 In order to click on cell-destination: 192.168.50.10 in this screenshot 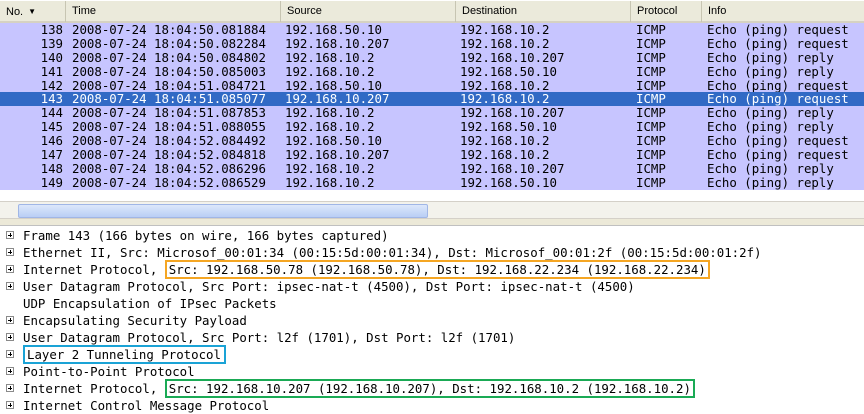, I will do `click(508, 182)`.